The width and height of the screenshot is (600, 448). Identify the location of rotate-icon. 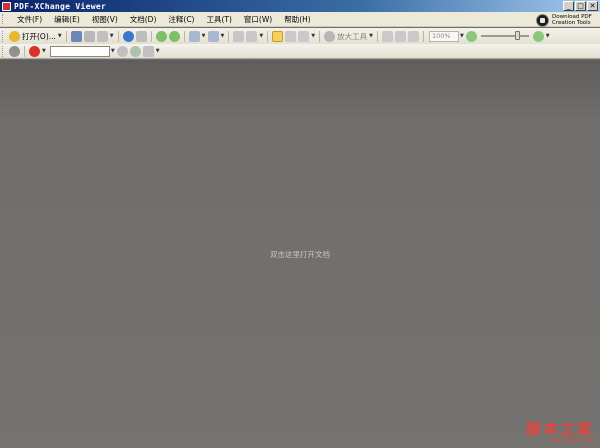
(239, 36).